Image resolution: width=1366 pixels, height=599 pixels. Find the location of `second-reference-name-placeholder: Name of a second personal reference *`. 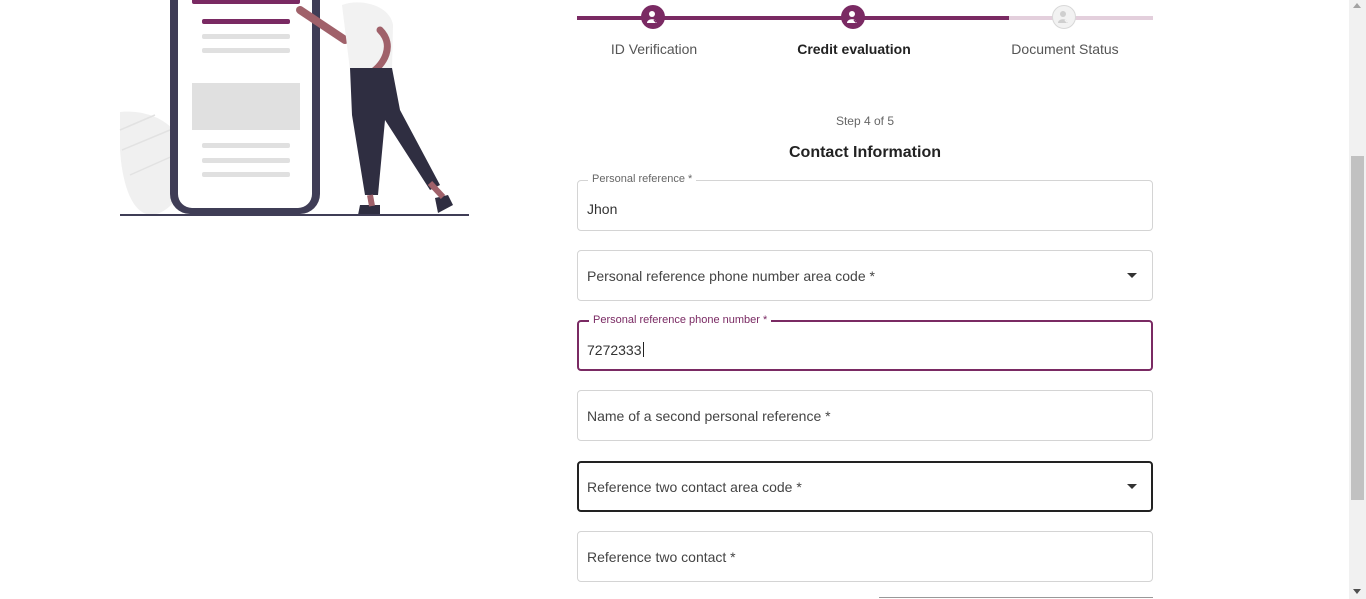

second-reference-name-placeholder: Name of a second personal reference * is located at coordinates (709, 416).